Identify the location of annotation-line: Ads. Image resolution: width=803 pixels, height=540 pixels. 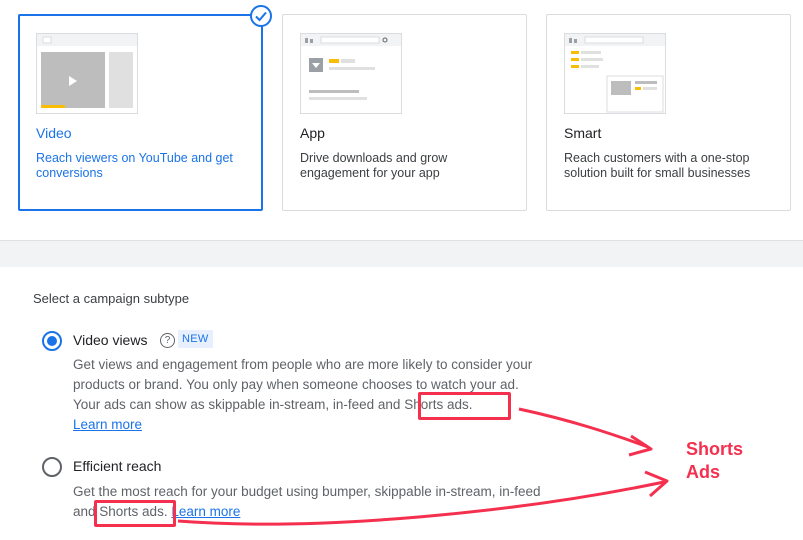
(703, 472).